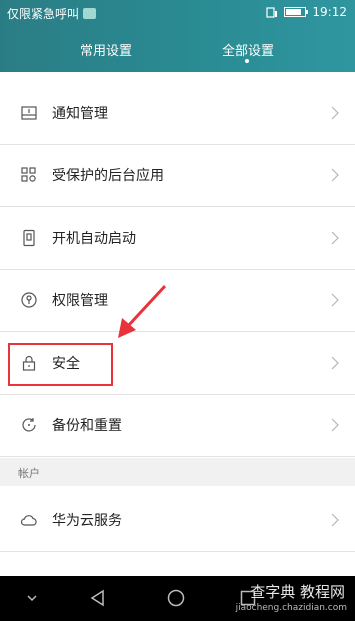 This screenshot has height=621, width=355. I want to click on header: 仅限紧急呼叫 19:12 常用设置 全部设置, so click(177, 36).